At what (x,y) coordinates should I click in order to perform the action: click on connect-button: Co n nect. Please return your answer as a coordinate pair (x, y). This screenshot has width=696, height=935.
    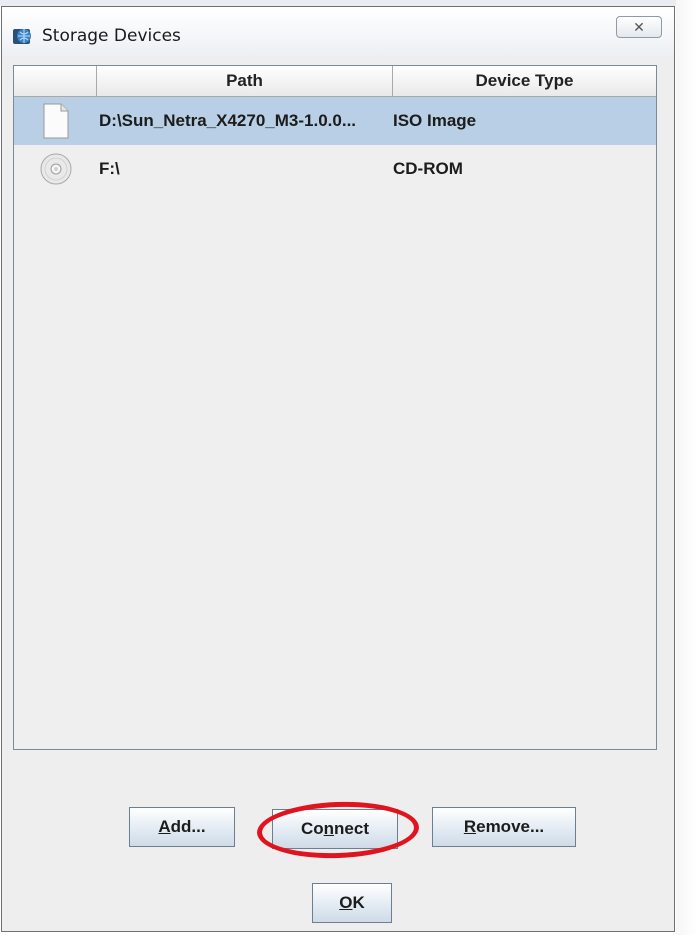
    Looking at the image, I should click on (335, 829).